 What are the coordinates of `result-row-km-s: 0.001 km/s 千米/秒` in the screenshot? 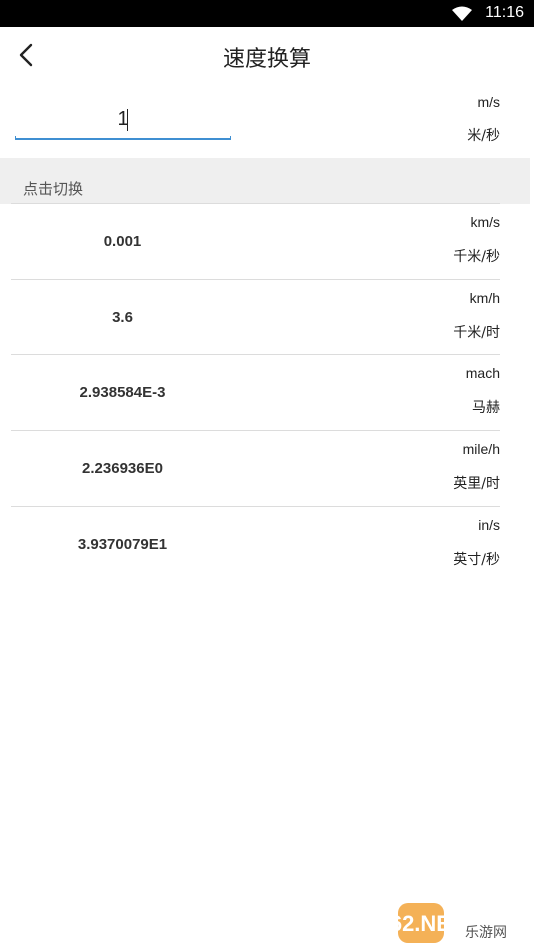 It's located at (255, 241).